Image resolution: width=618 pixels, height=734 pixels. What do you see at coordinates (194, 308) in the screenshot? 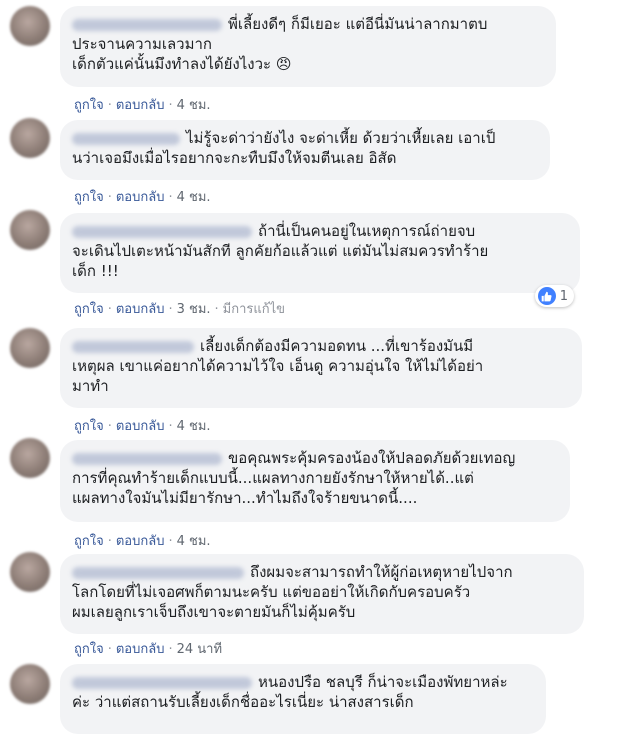
I see `timestamp: 3 ชม.` at bounding box center [194, 308].